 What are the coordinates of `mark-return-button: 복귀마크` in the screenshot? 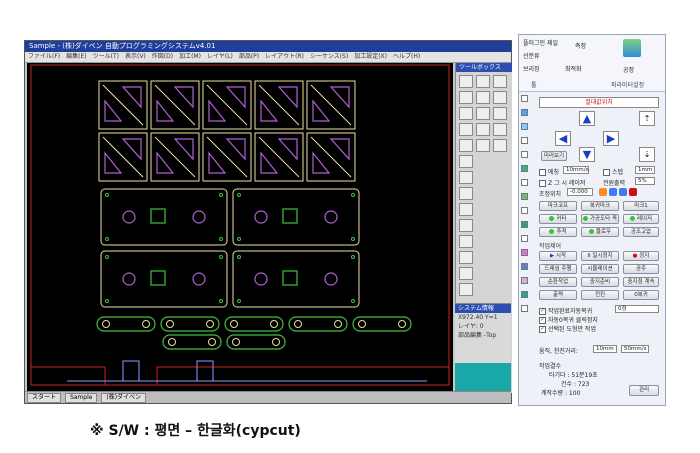 It's located at (600, 206).